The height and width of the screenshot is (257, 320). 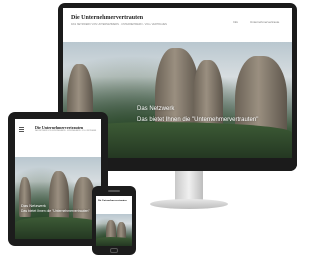 What do you see at coordinates (107, 18) in the screenshot?
I see `desktop-site-title: Die Unternehmervertrauten` at bounding box center [107, 18].